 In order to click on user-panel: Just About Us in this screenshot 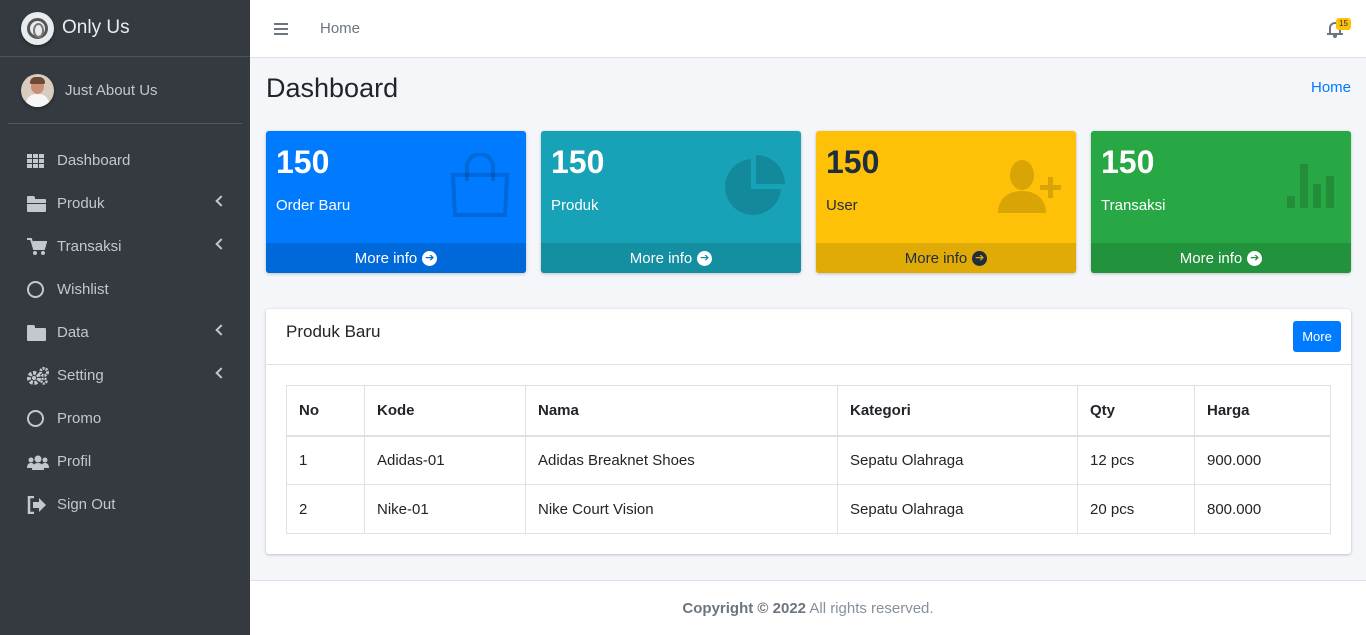, I will do `click(125, 90)`.